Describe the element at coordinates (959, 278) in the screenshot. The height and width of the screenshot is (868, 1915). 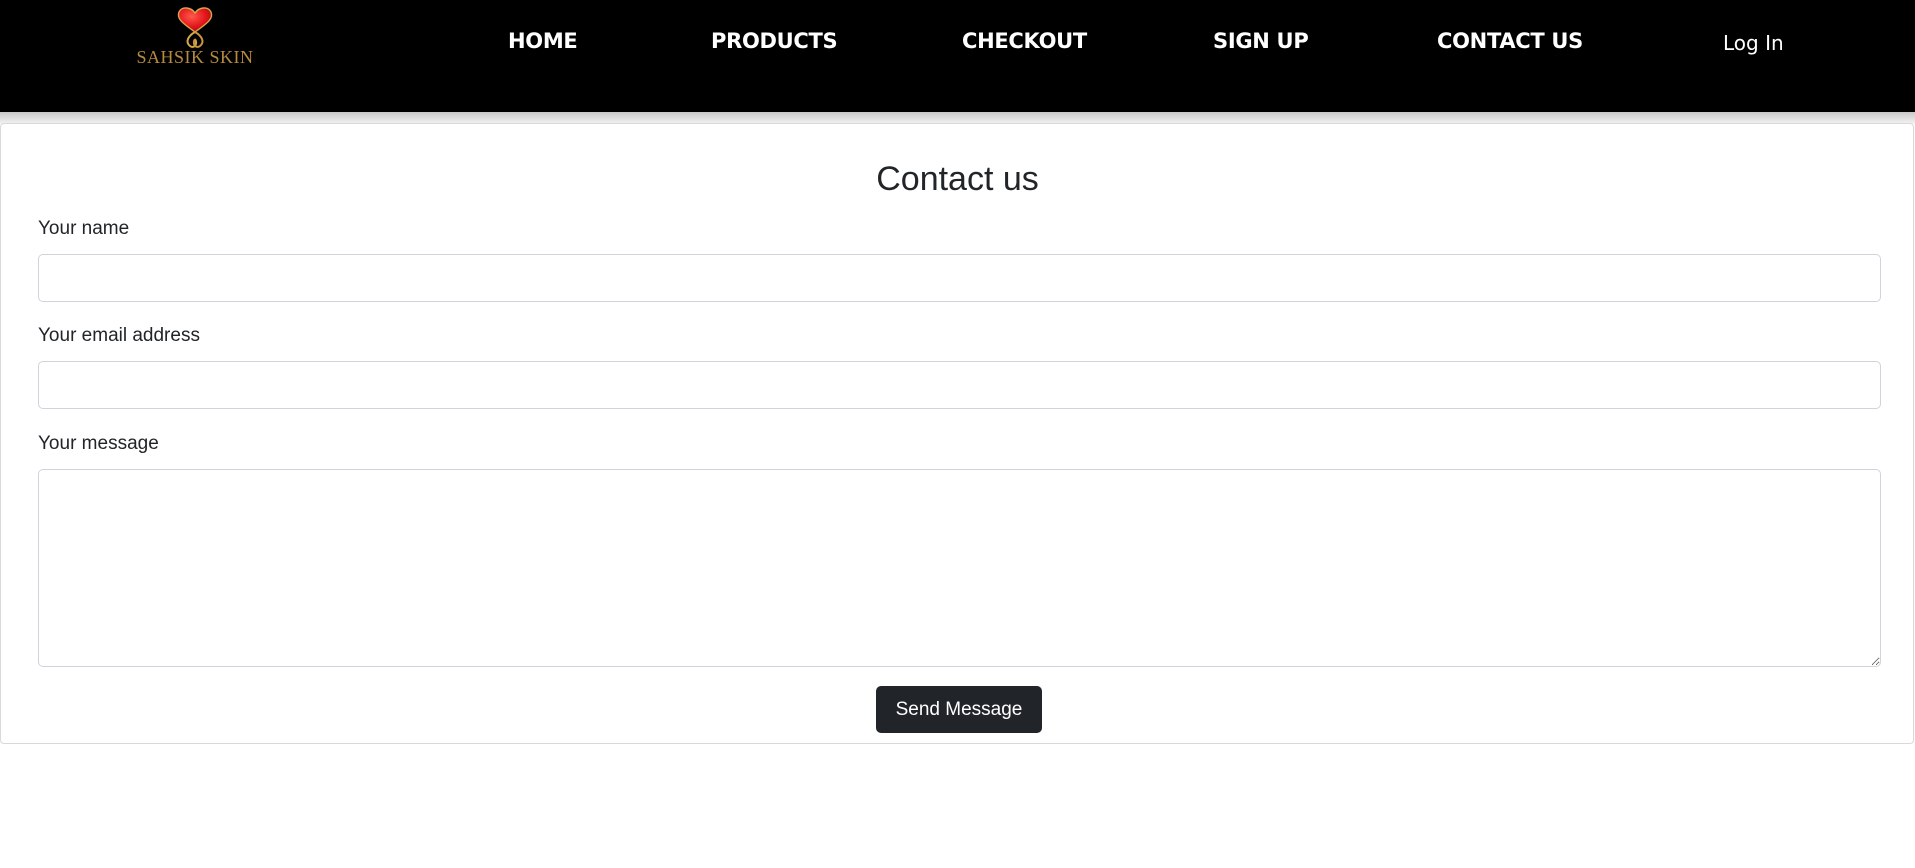
I see `name-field` at that location.